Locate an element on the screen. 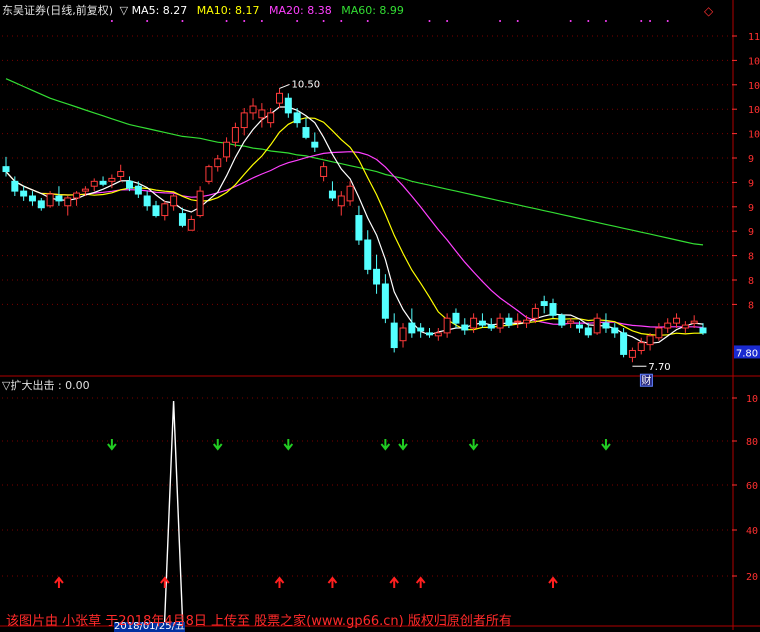  low-price-label: 7.70 is located at coordinates (659, 367).